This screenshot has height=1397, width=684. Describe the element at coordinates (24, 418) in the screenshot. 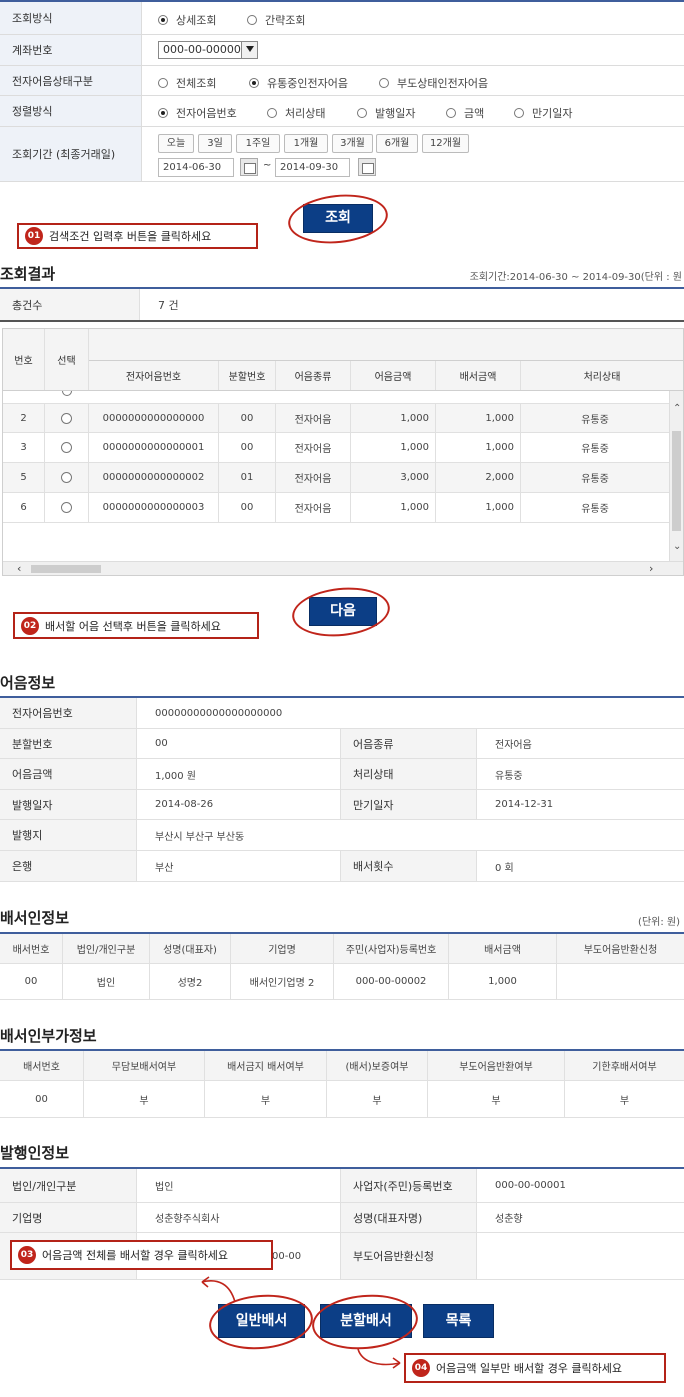

I see `cell-no: 2` at that location.